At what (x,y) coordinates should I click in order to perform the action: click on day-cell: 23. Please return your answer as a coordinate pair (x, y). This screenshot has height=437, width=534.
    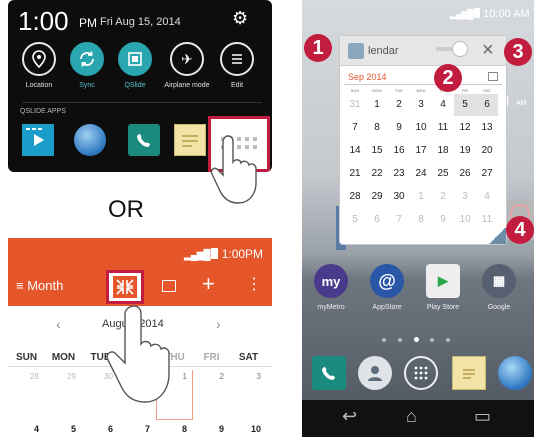
    Looking at the image, I should click on (399, 174).